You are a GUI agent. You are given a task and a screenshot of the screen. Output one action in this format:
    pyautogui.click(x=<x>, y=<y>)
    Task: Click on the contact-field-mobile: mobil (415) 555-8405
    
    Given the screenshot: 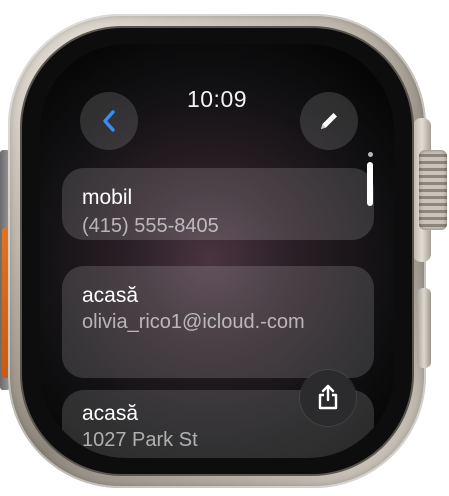 What is the action you would take?
    pyautogui.click(x=218, y=204)
    